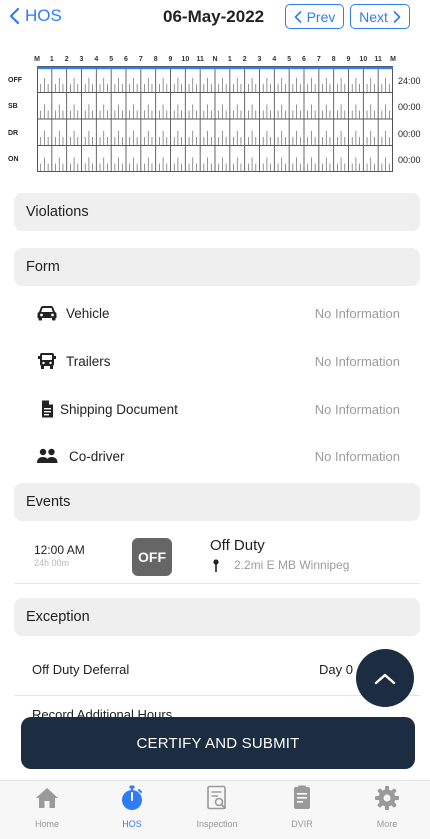 Image resolution: width=430 pixels, height=839 pixels. I want to click on chevron-up-icon, so click(385, 678).